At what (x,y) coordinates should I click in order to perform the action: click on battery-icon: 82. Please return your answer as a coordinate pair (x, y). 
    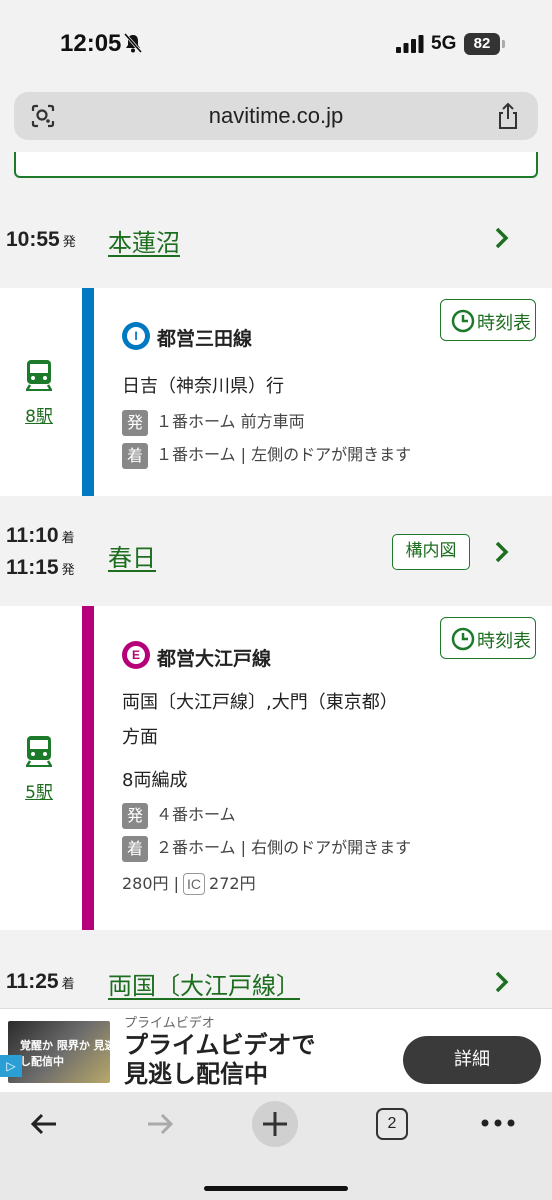
    Looking at the image, I should click on (482, 44).